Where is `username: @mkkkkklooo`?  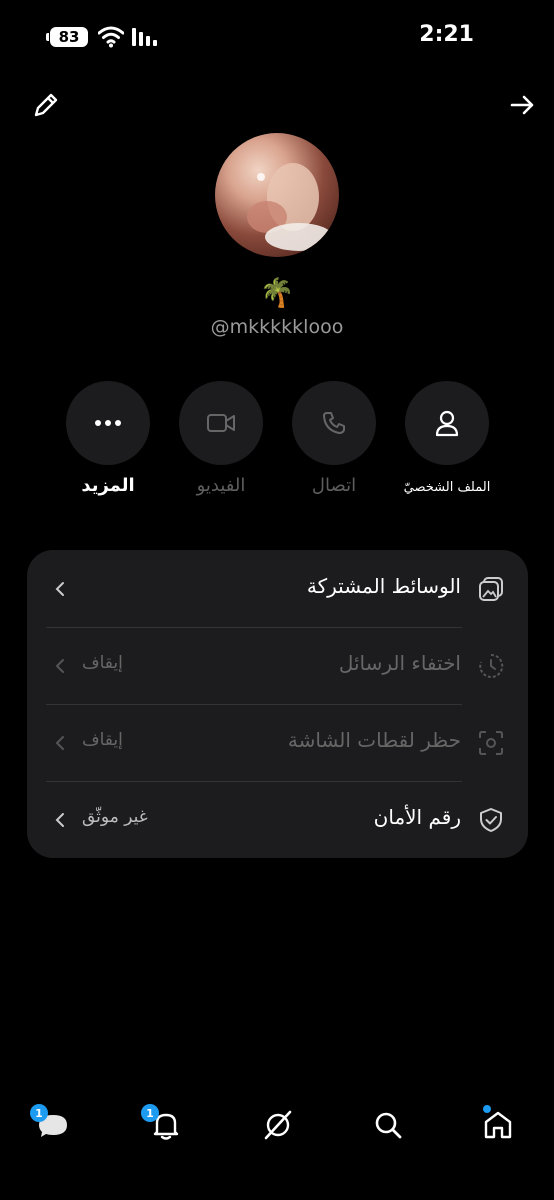
username: @mkkkkklooo is located at coordinates (277, 327).